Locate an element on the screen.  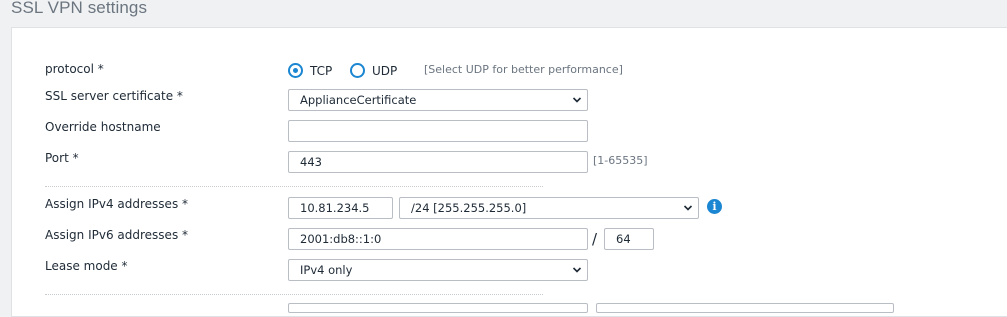
page-title: SSL VPN settings is located at coordinates (79, 8).